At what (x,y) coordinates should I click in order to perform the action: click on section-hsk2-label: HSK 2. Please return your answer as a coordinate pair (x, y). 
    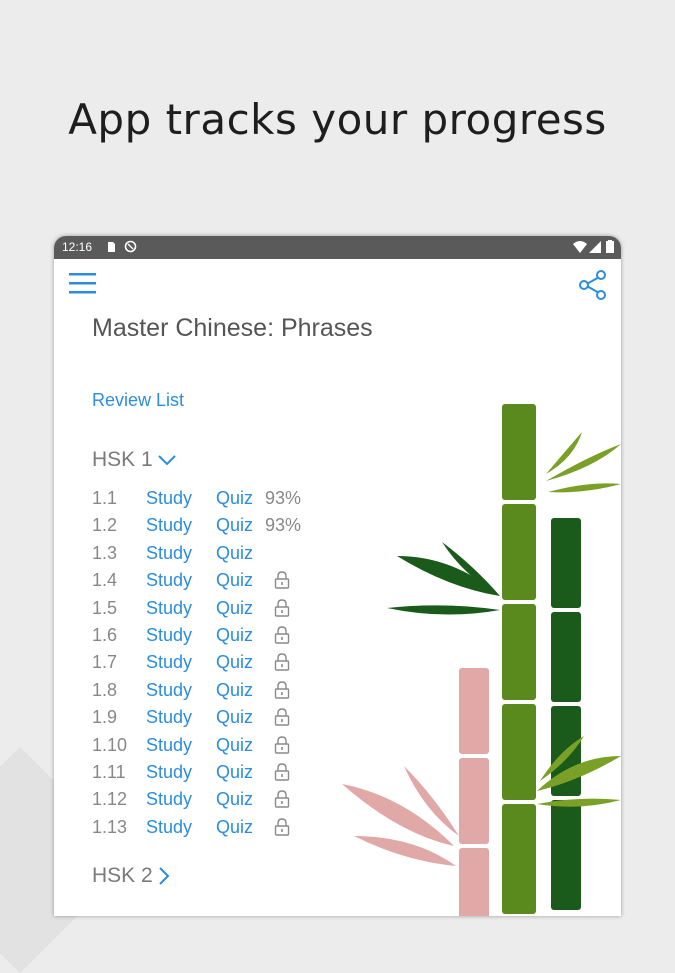
    Looking at the image, I should click on (122, 875).